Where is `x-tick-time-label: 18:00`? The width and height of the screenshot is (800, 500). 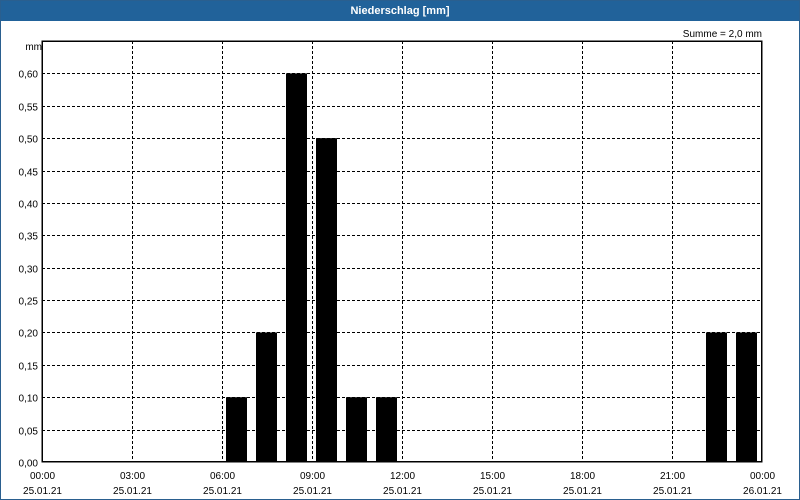 x-tick-time-label: 18:00 is located at coordinates (582, 476).